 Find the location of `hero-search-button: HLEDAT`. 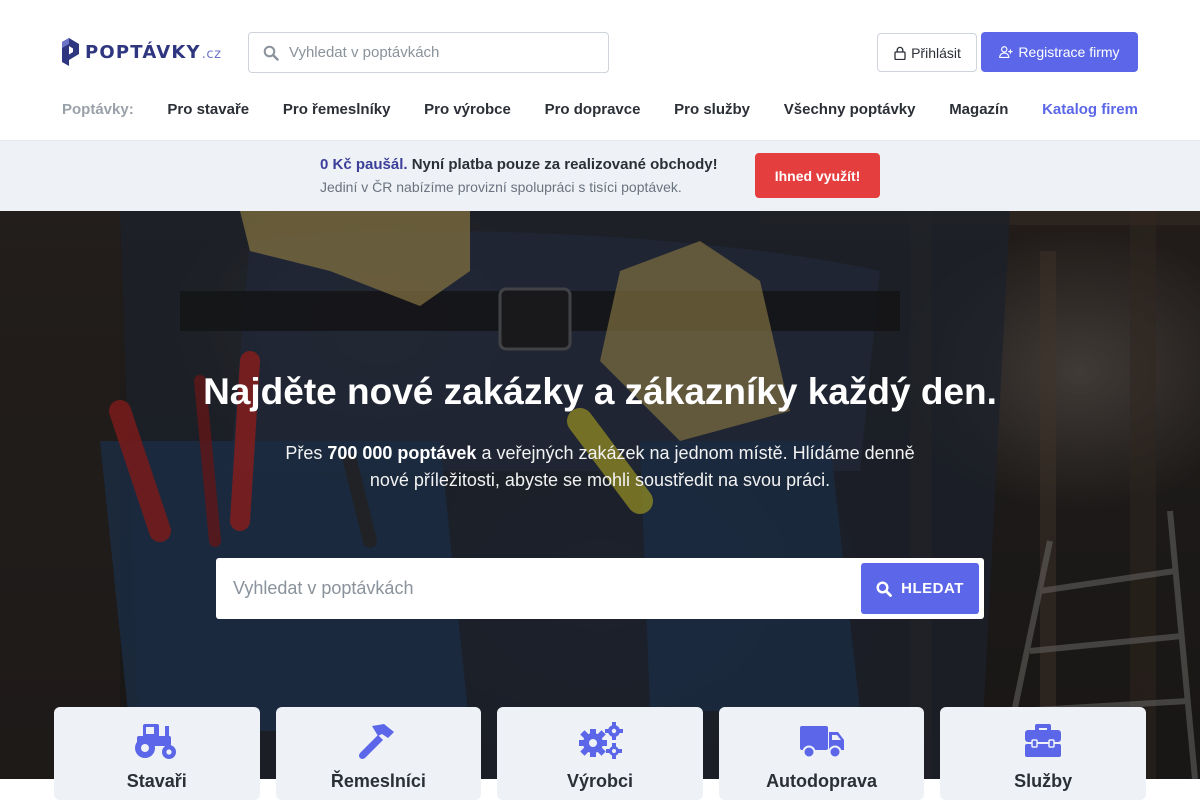

hero-search-button: HLEDAT is located at coordinates (920, 588).